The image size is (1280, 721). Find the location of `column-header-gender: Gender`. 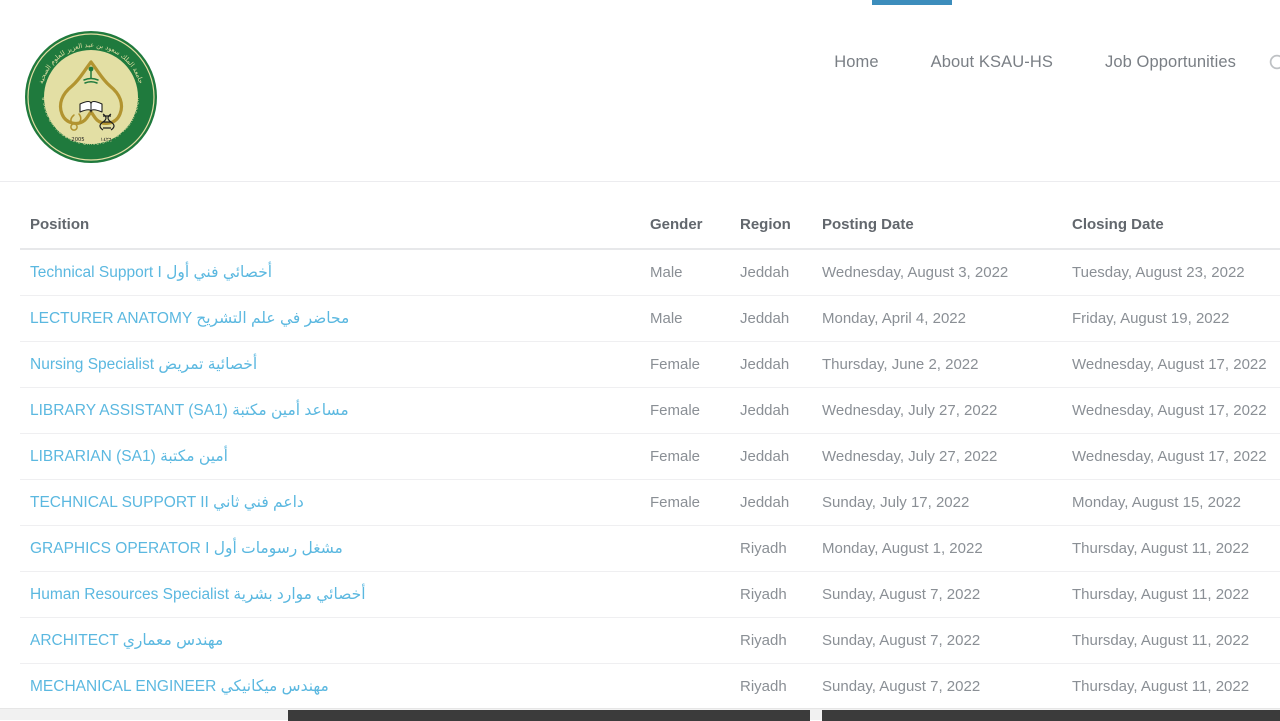

column-header-gender: Gender is located at coordinates (685, 224).